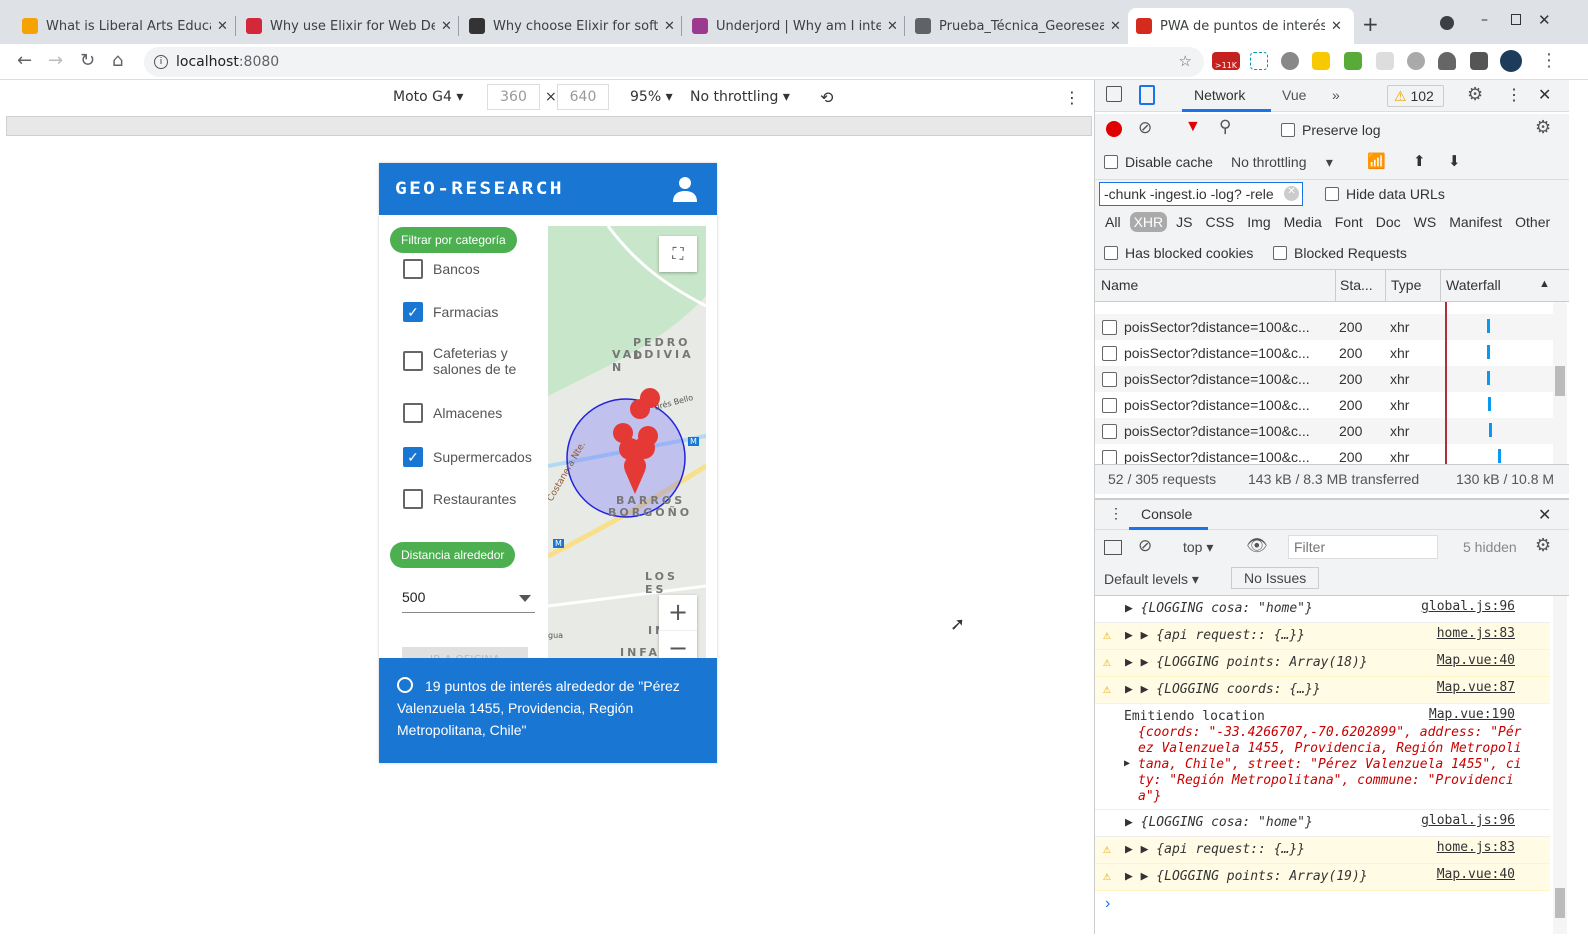 The width and height of the screenshot is (1588, 946). What do you see at coordinates (473, 269) in the screenshot?
I see `category-checkbox: Bancos` at bounding box center [473, 269].